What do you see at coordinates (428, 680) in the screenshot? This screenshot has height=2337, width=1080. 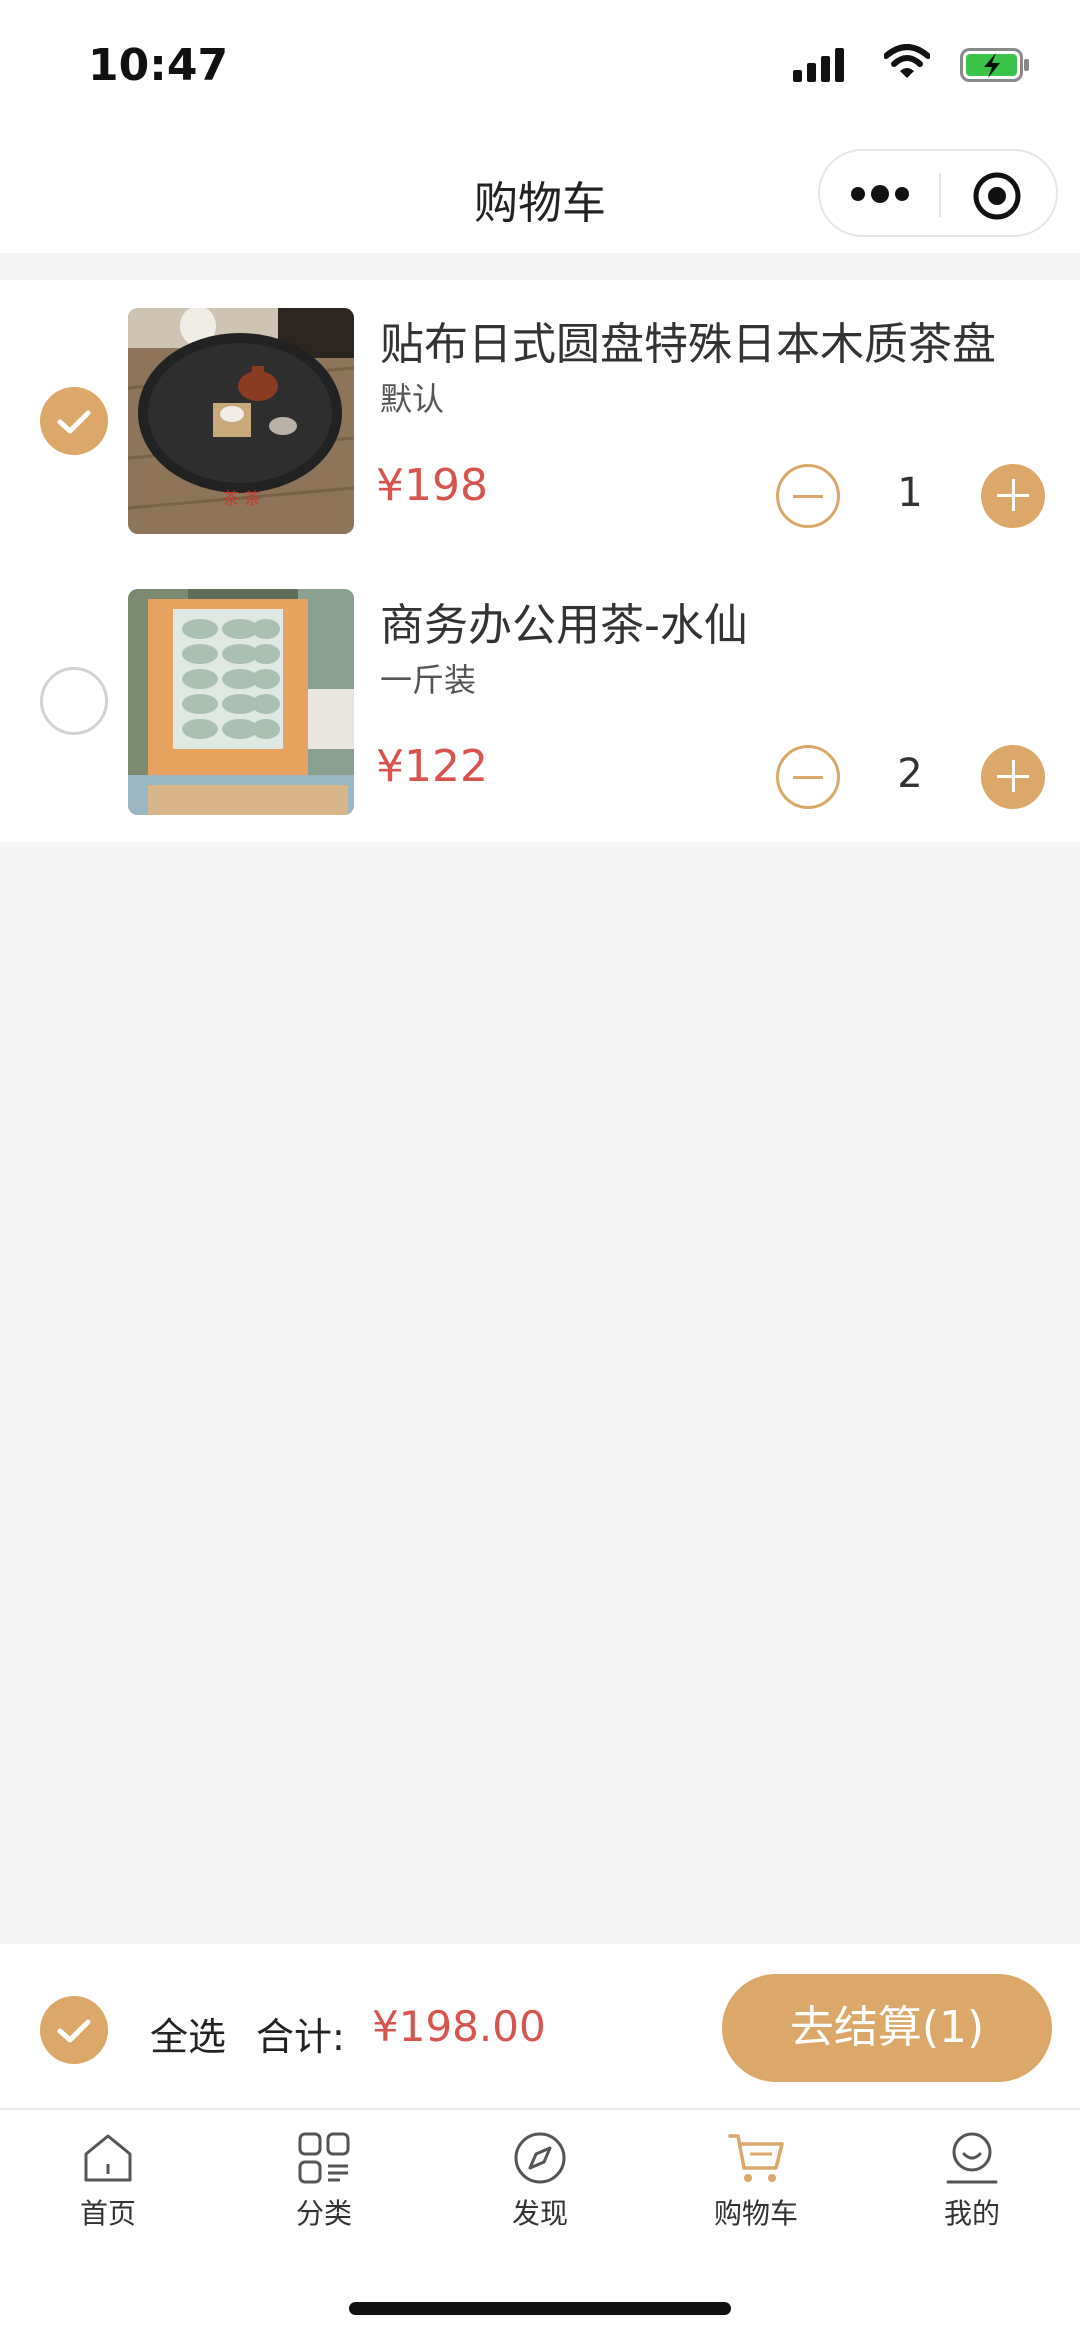 I see `product-spec: 一斤装` at bounding box center [428, 680].